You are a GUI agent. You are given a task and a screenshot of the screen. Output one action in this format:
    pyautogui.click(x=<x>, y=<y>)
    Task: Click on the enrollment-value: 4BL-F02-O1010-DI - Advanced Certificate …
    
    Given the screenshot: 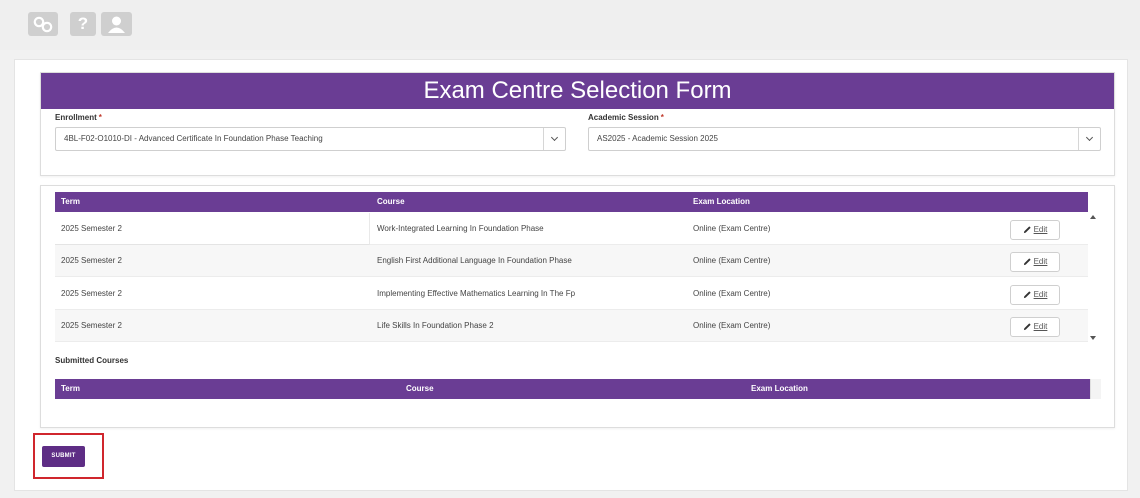 What is the action you would take?
    pyautogui.click(x=193, y=138)
    